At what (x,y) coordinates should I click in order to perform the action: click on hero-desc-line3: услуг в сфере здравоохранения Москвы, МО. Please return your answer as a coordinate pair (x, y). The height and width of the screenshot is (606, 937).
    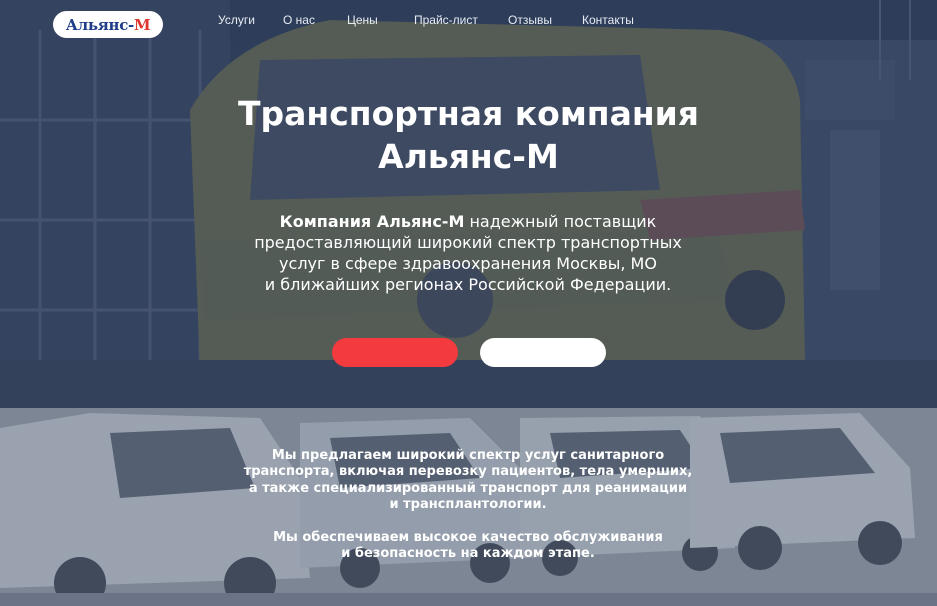
    Looking at the image, I should click on (468, 263).